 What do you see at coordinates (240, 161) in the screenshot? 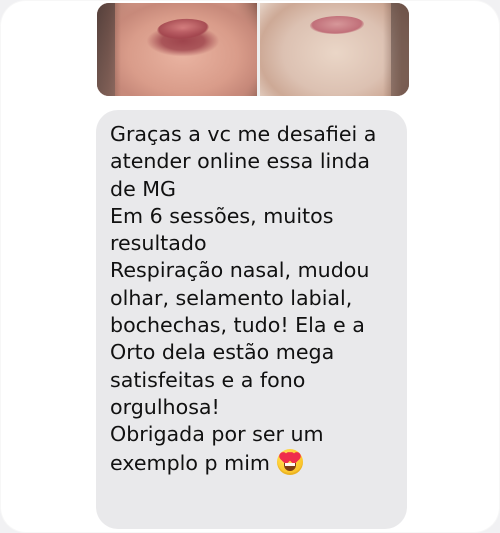
I see `message-line: atender online essa linda` at bounding box center [240, 161].